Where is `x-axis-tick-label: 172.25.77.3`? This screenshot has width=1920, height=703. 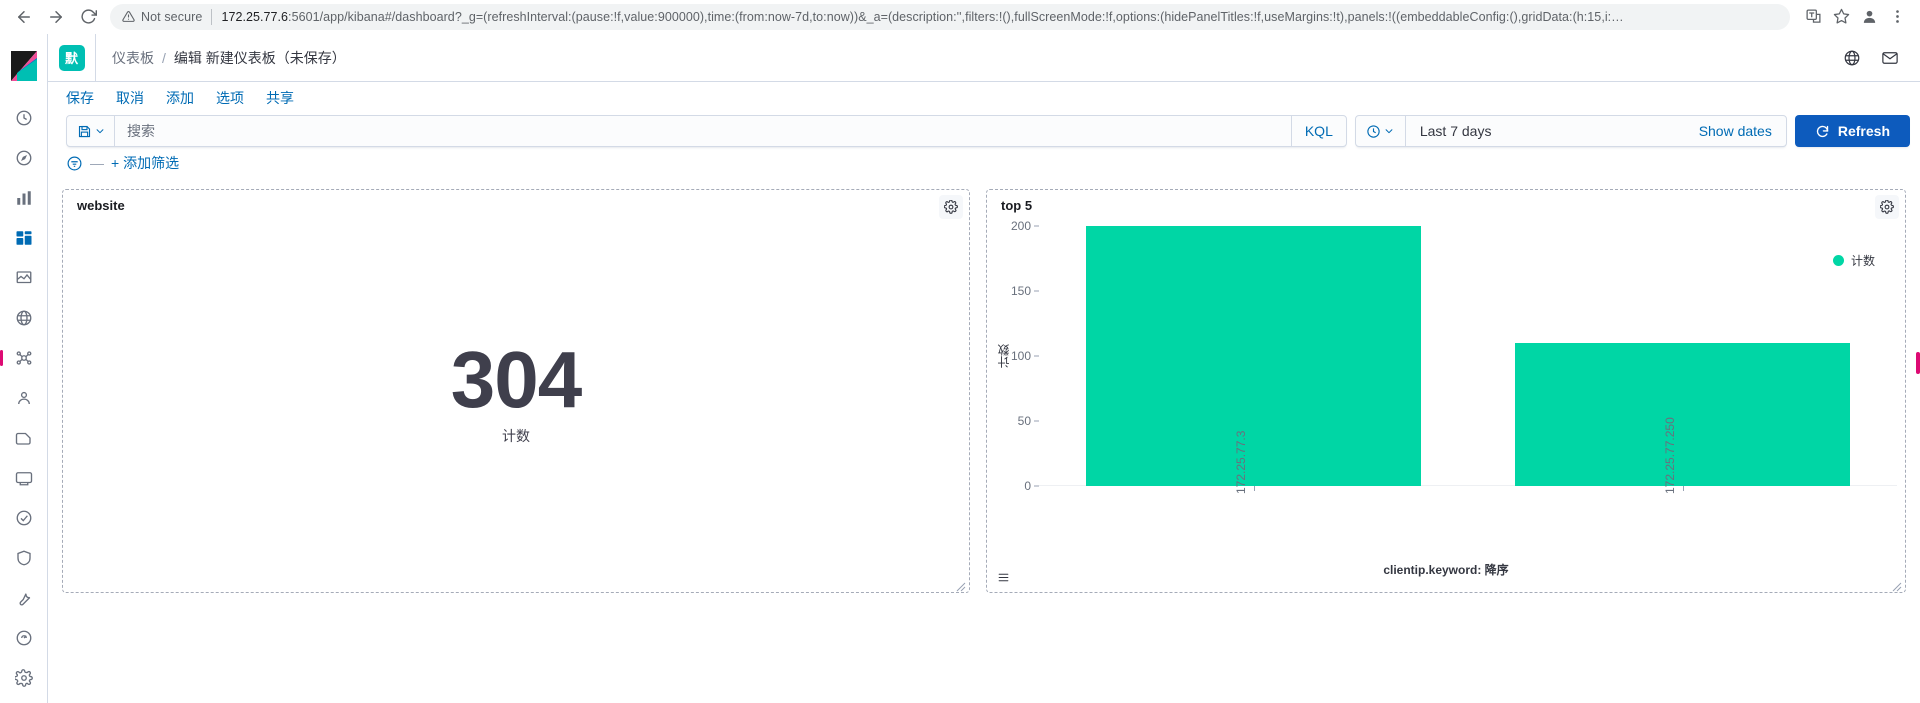 x-axis-tick-label: 172.25.77.3 is located at coordinates (1240, 462).